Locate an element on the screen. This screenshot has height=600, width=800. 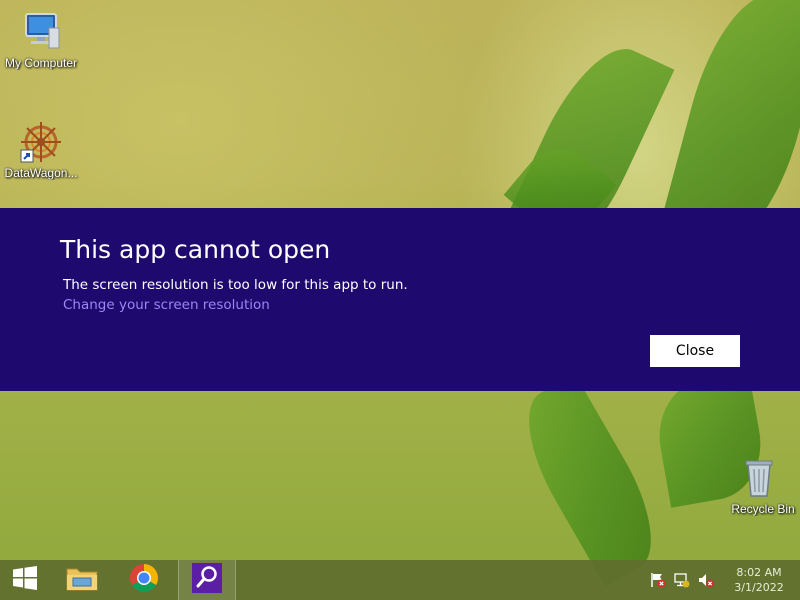
taskbar-file-explorer is located at coordinates (82, 580).